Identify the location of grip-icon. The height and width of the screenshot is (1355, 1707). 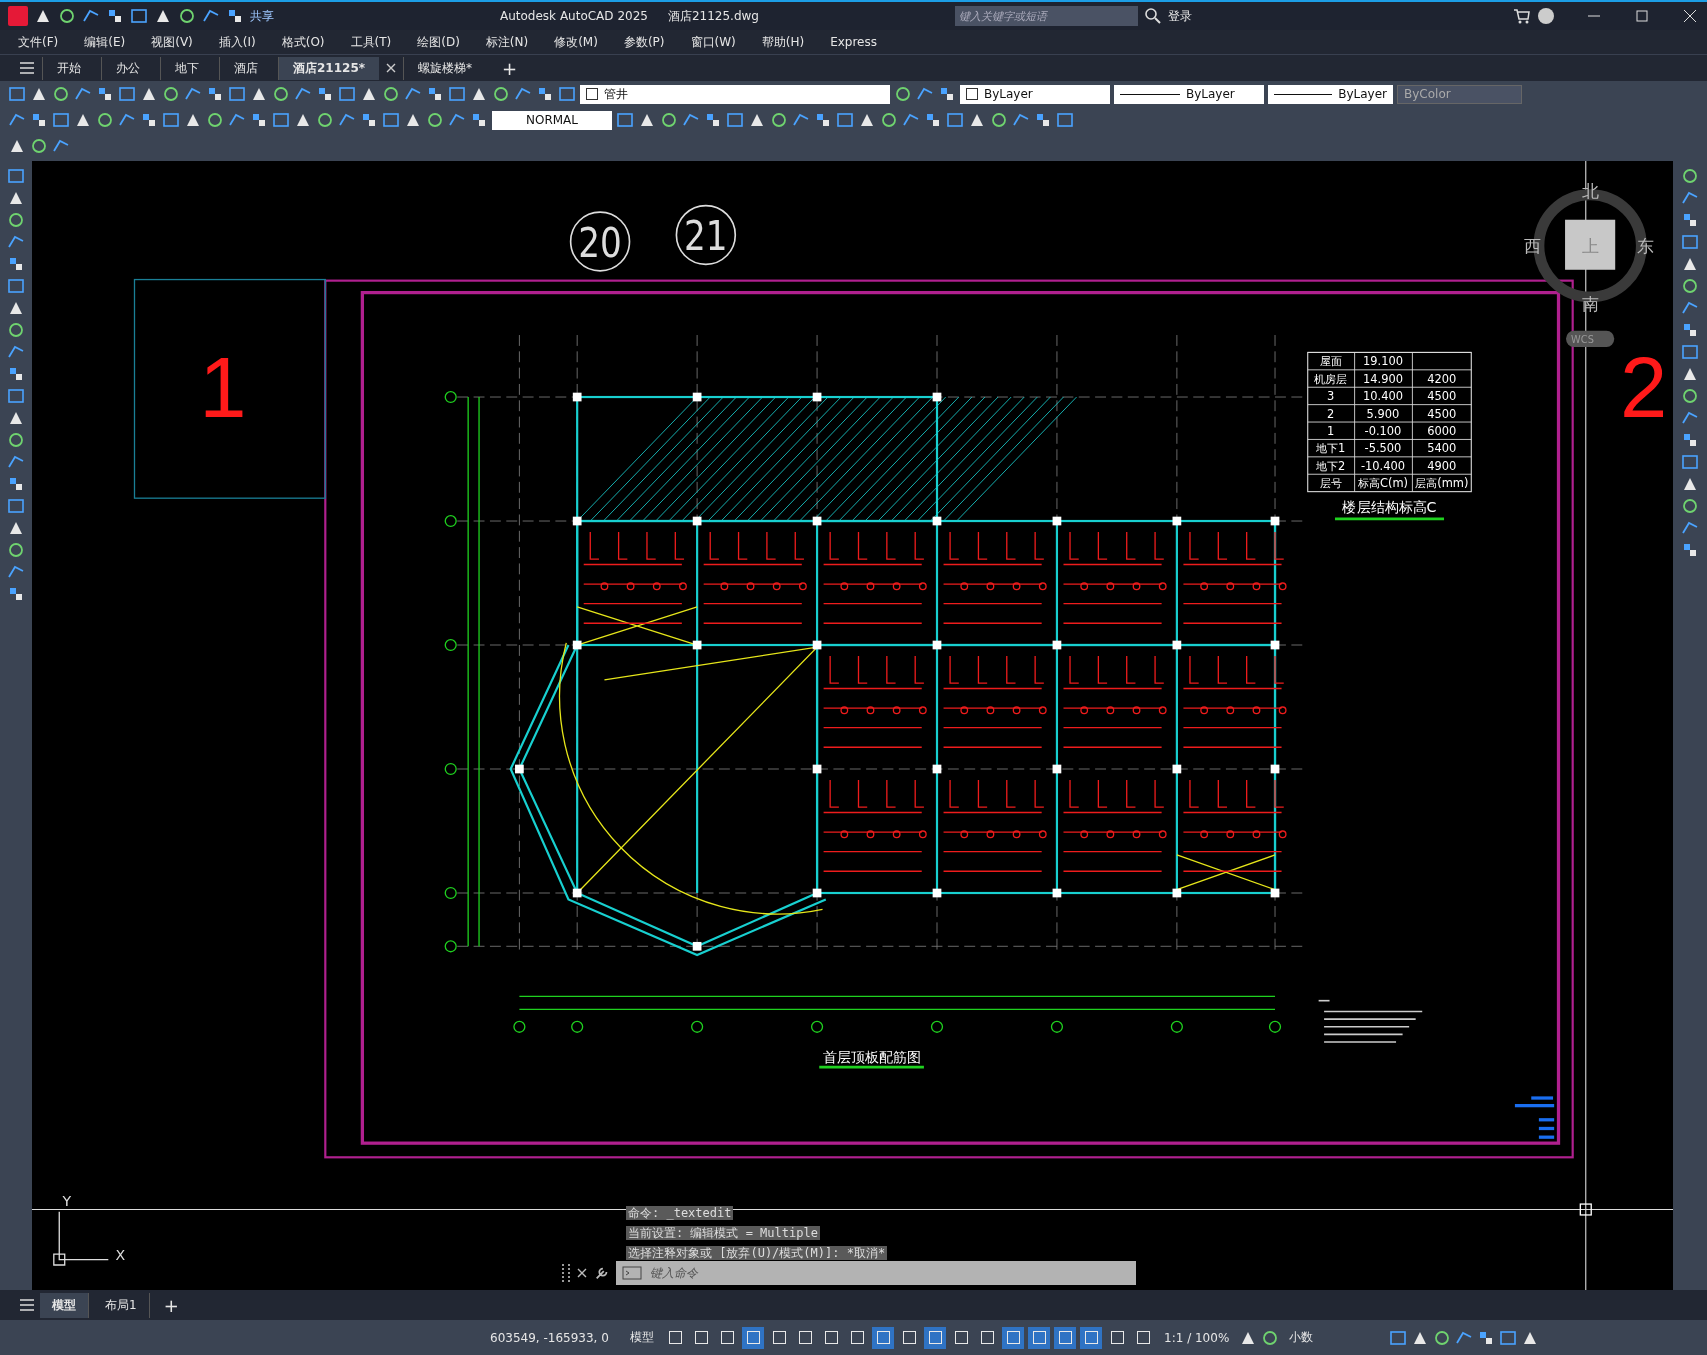
(566, 1273).